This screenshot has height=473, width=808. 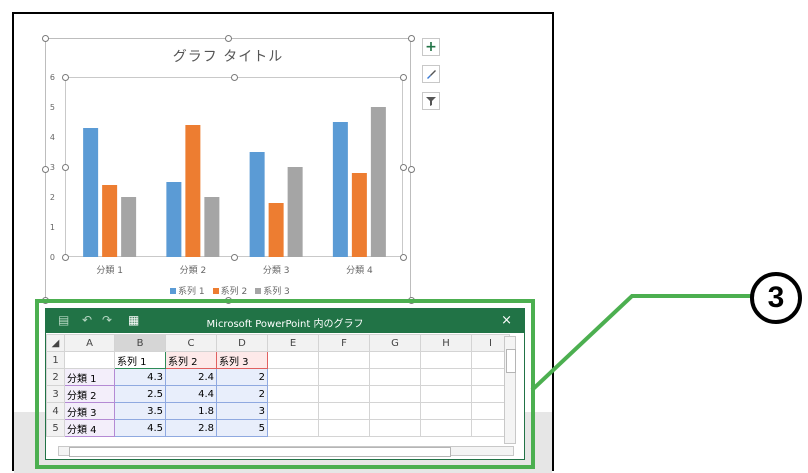 What do you see at coordinates (776, 298) in the screenshot?
I see `callout-number: 3` at bounding box center [776, 298].